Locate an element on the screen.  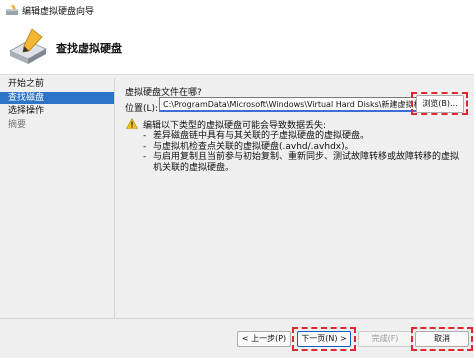
prev-button: < 上一步(P) is located at coordinates (264, 339).